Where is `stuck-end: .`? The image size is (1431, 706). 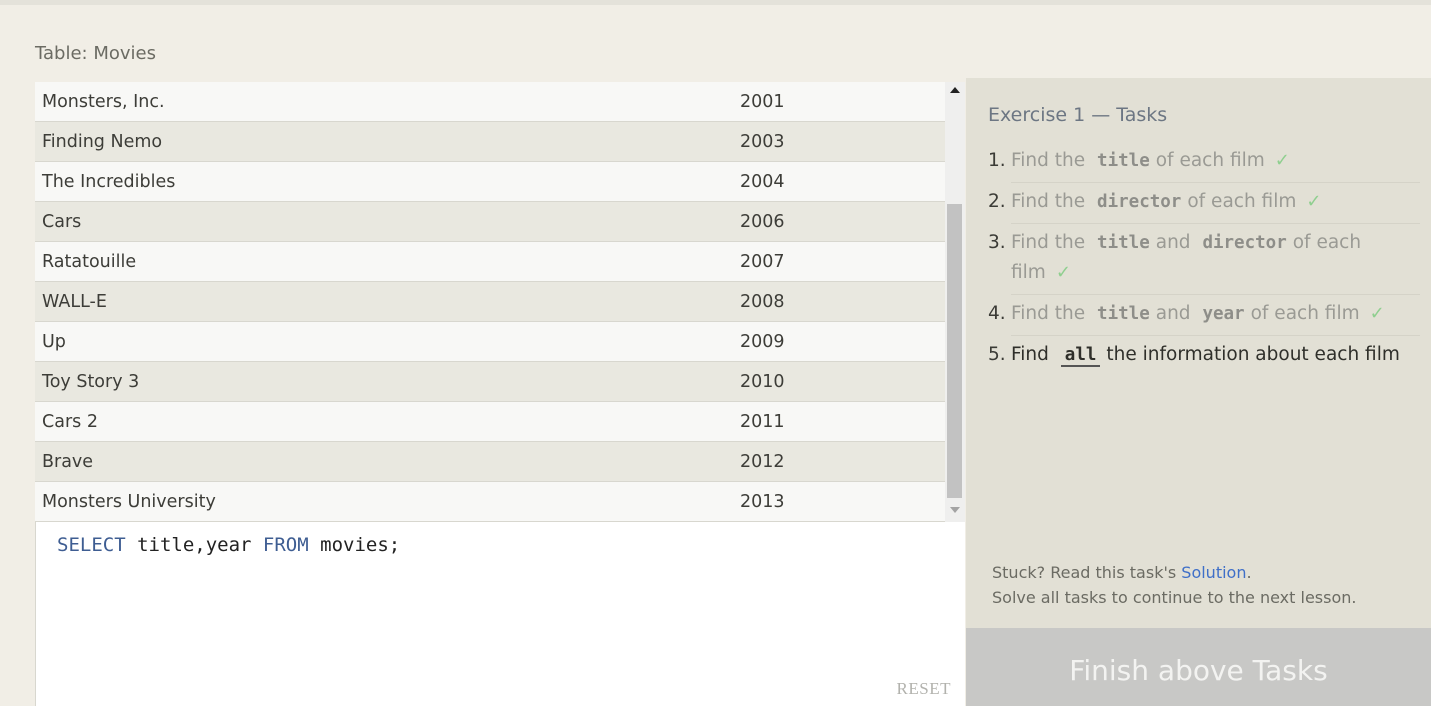
stuck-end: . is located at coordinates (1249, 572).